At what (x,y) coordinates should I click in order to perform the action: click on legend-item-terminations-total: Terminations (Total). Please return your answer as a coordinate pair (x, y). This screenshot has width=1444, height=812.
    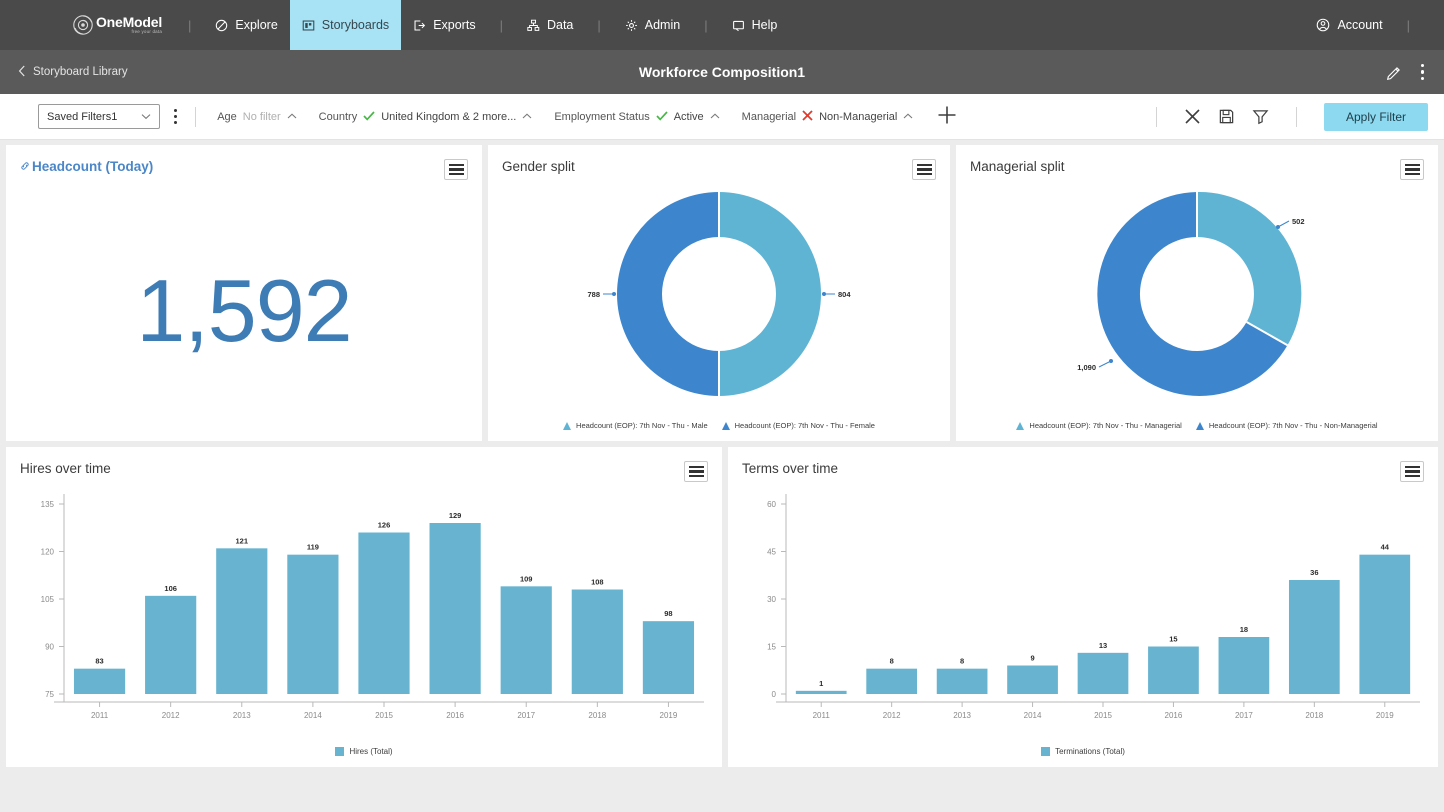
    Looking at the image, I should click on (1083, 751).